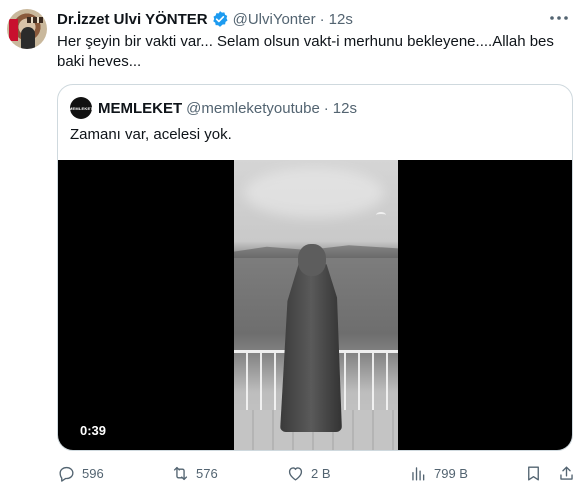  Describe the element at coordinates (180, 473) in the screenshot. I see `repost-icon` at that location.